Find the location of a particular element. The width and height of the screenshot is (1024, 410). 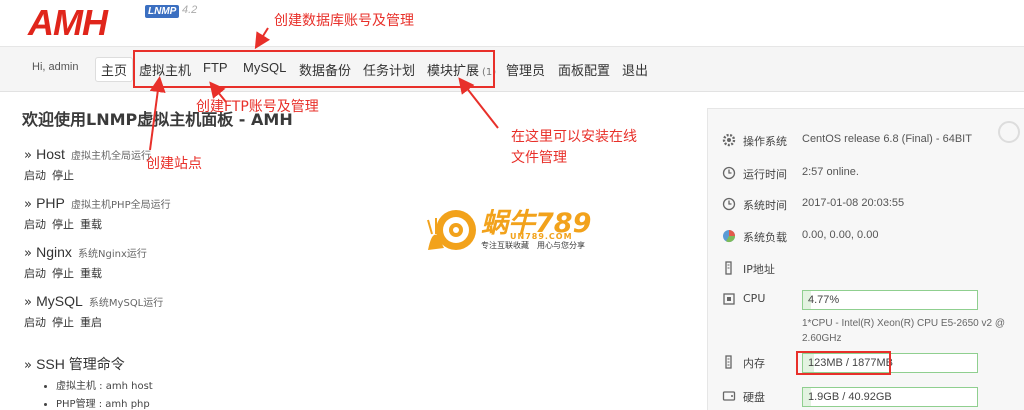

load-value: 0.00, 0.00, 0.00 is located at coordinates (840, 235).